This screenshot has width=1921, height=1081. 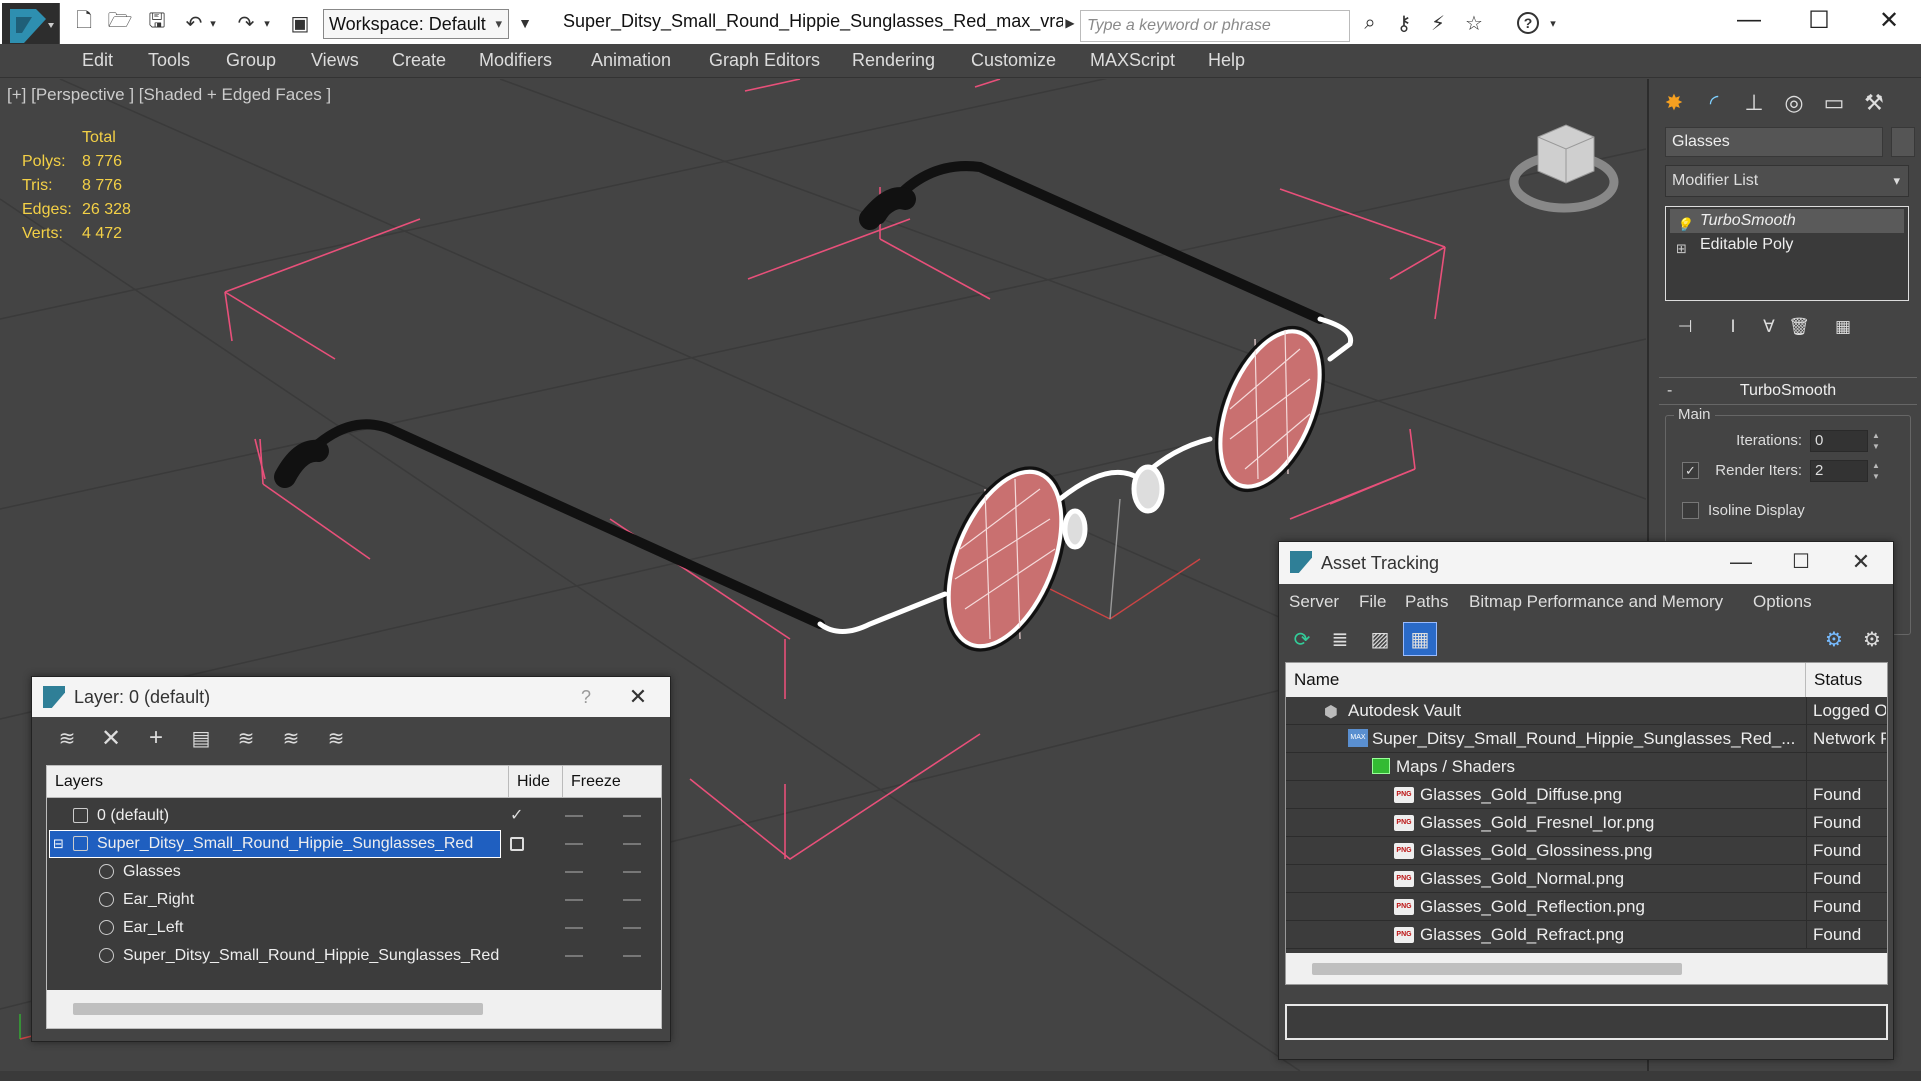 What do you see at coordinates (1681, 249) in the screenshot?
I see `expand-plus-icon: ⊞` at bounding box center [1681, 249].